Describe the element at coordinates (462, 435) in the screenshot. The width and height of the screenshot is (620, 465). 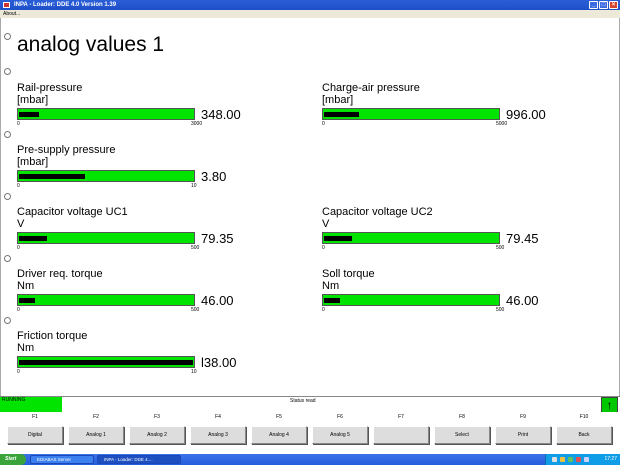
I see `f8-select-button: Select` at that location.